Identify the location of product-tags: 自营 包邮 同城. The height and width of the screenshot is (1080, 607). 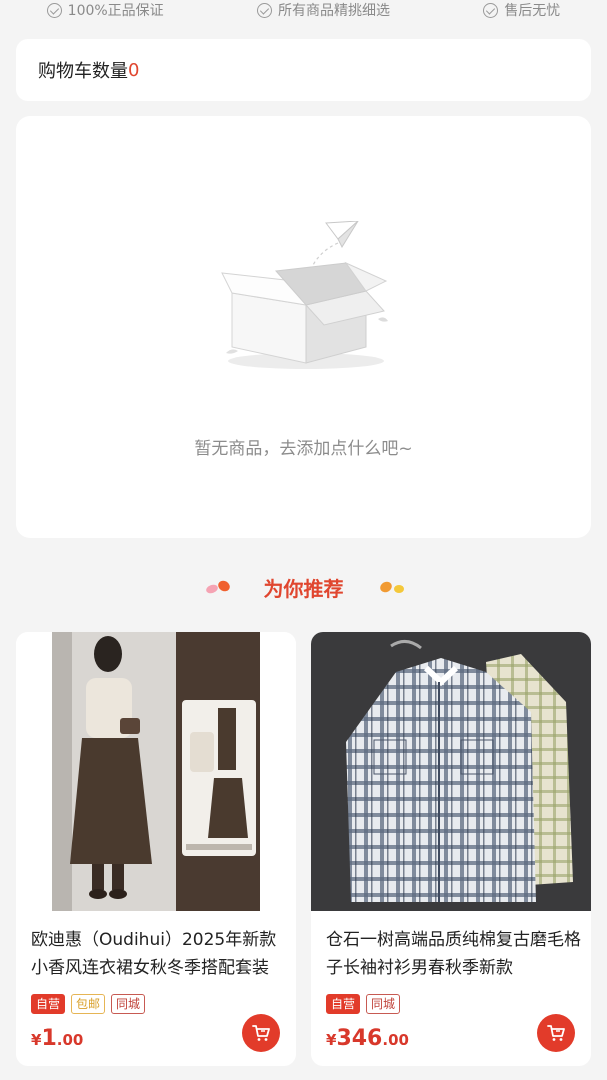
(88, 1004).